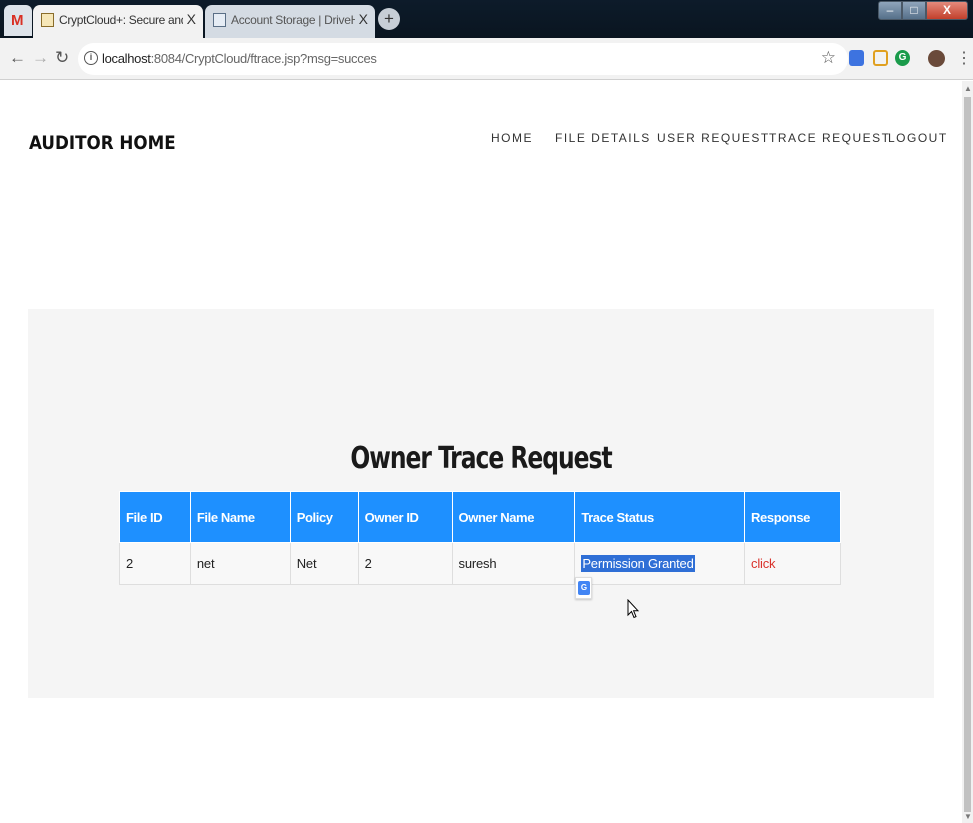 The width and height of the screenshot is (973, 823). I want to click on gmail-icon: M, so click(17, 20).